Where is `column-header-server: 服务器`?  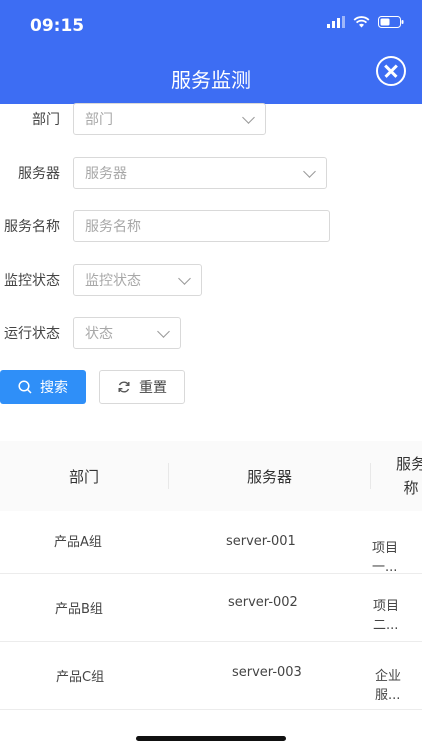 column-header-server: 服务器 is located at coordinates (269, 476).